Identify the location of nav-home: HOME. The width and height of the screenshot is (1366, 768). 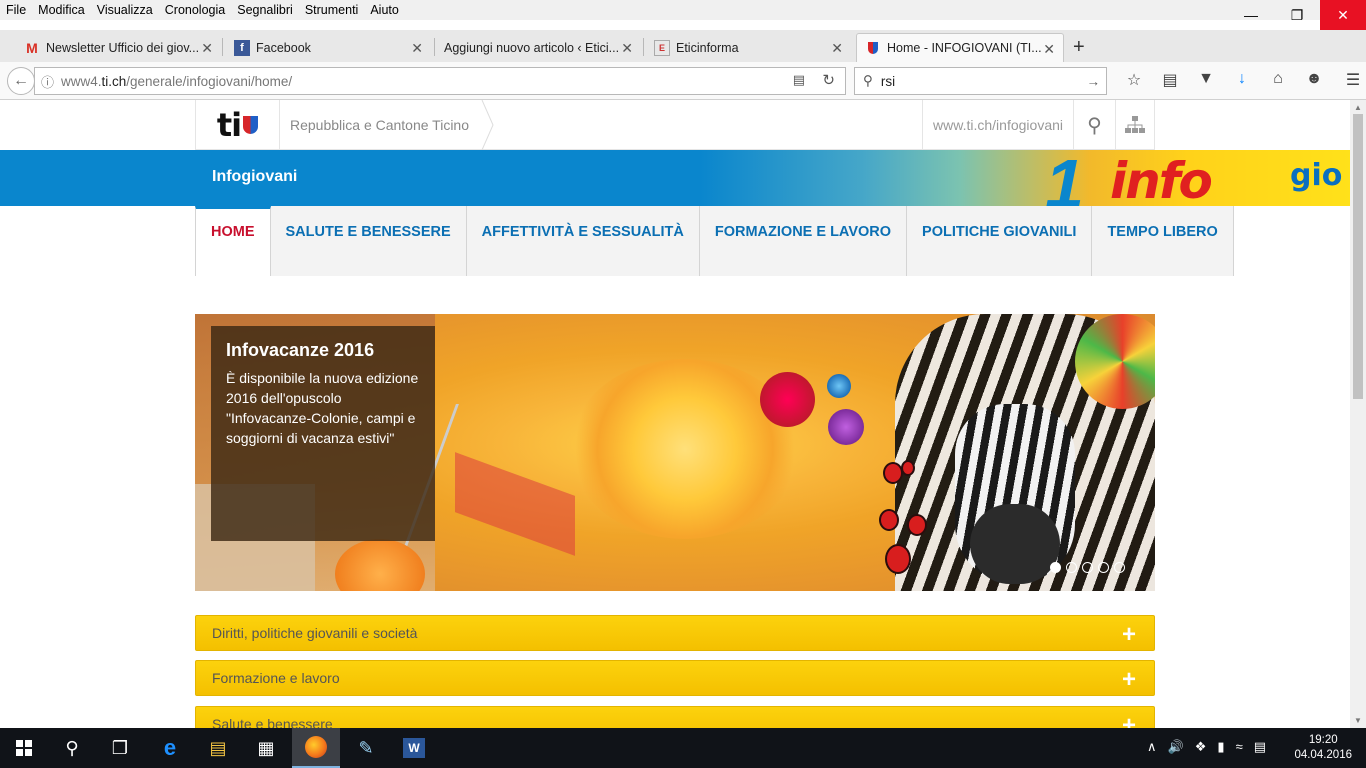
(233, 241).